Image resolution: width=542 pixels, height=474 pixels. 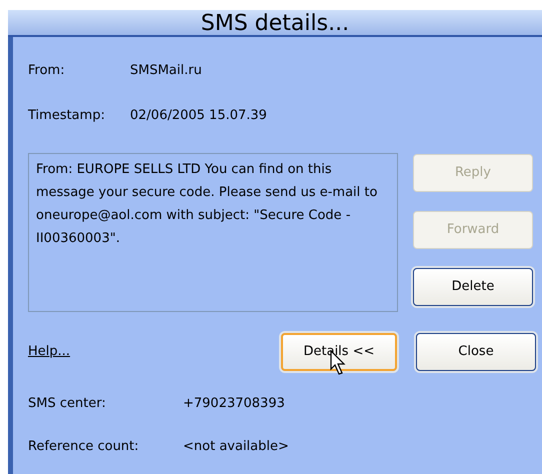 I want to click on dialog-button: Details <<, so click(x=339, y=351).